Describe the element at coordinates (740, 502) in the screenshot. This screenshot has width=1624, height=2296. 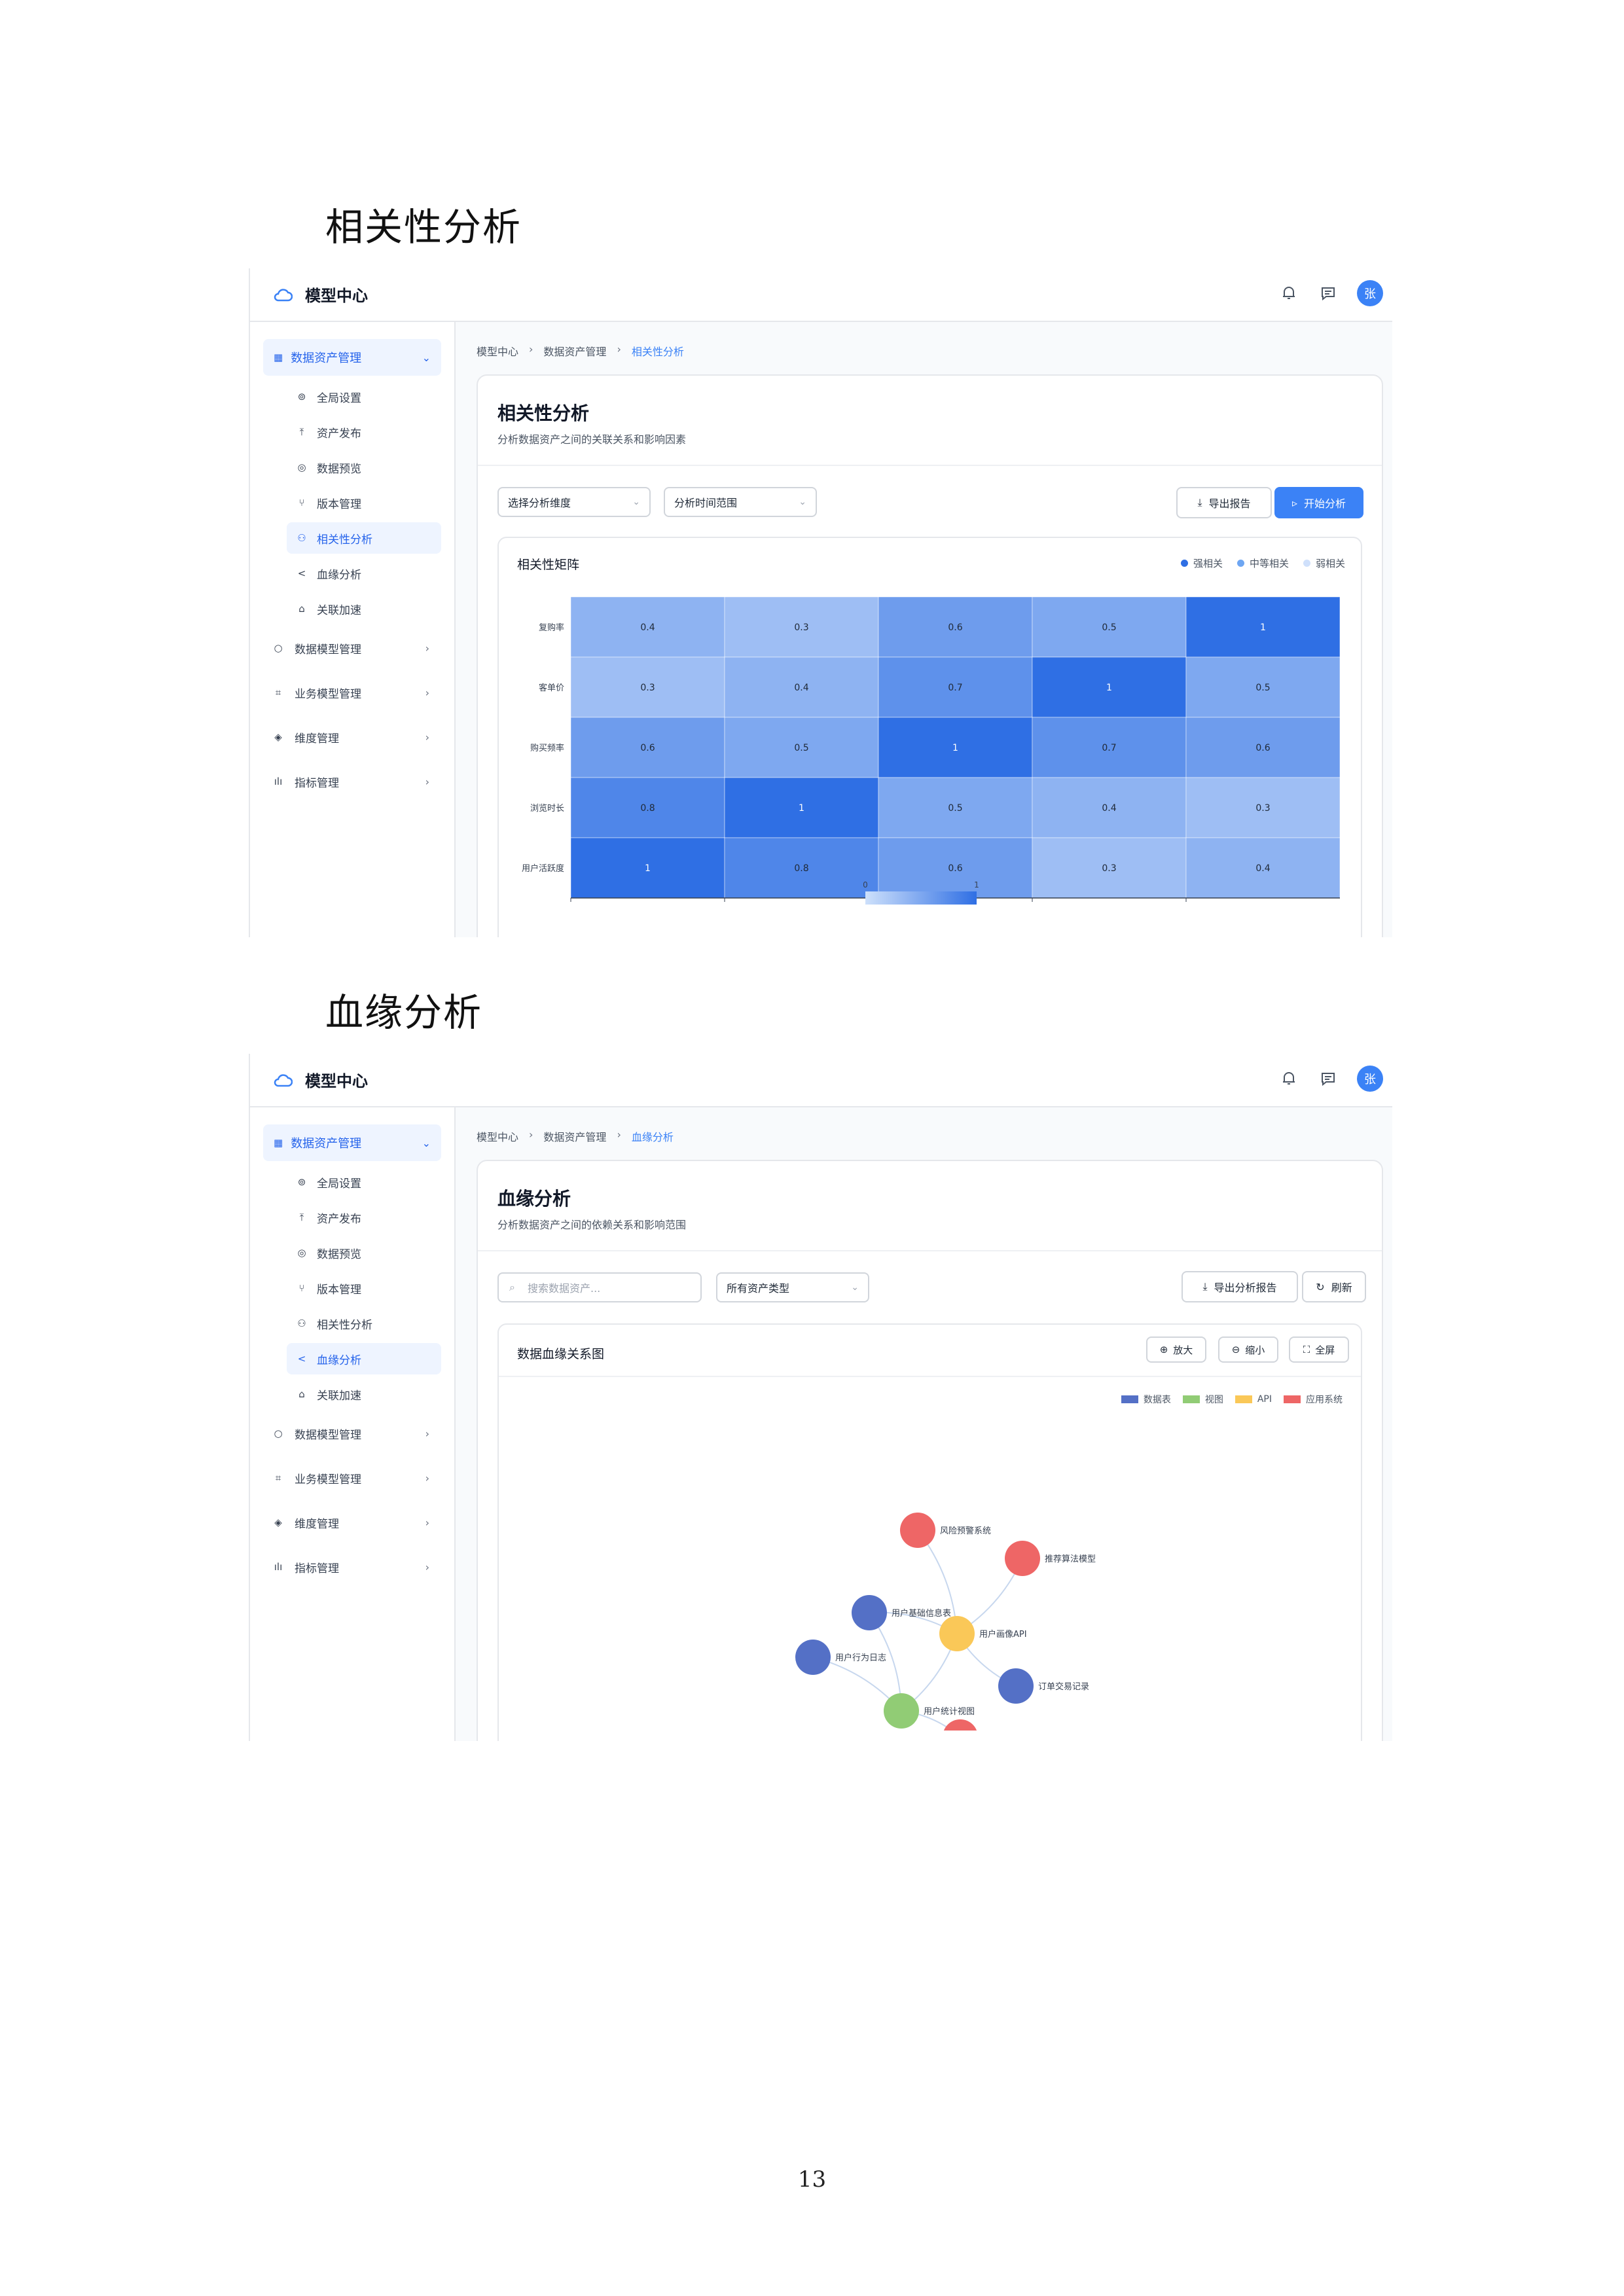
I see `time-range-select: 分析时间范围 ⌄` at that location.